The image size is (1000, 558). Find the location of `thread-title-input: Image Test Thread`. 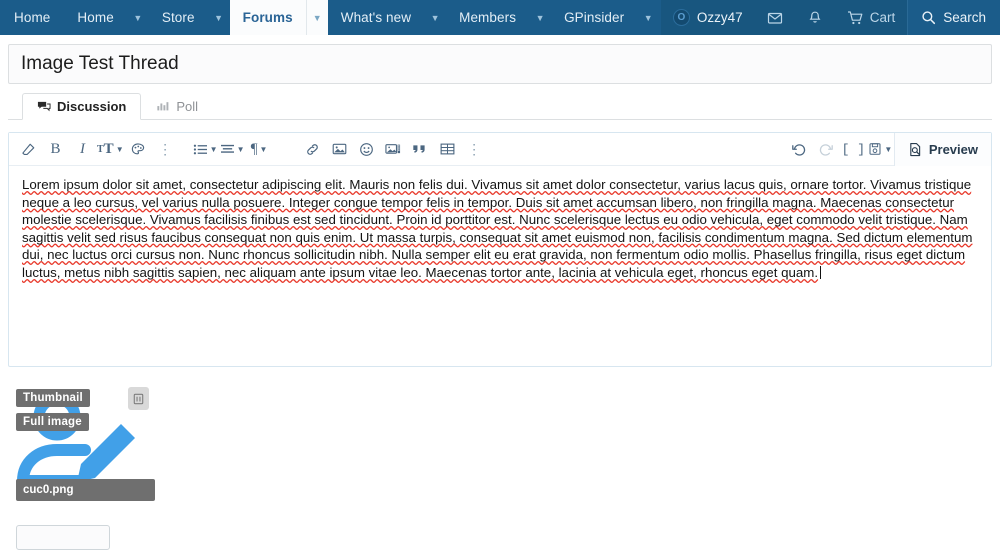

thread-title-input: Image Test Thread is located at coordinates (500, 64).